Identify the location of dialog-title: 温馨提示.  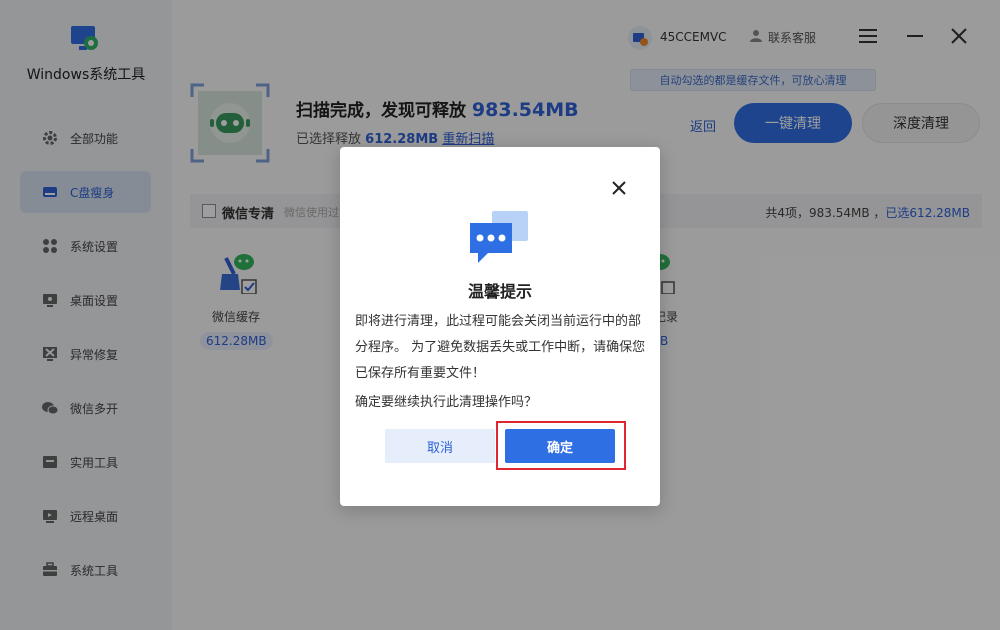
(499, 291).